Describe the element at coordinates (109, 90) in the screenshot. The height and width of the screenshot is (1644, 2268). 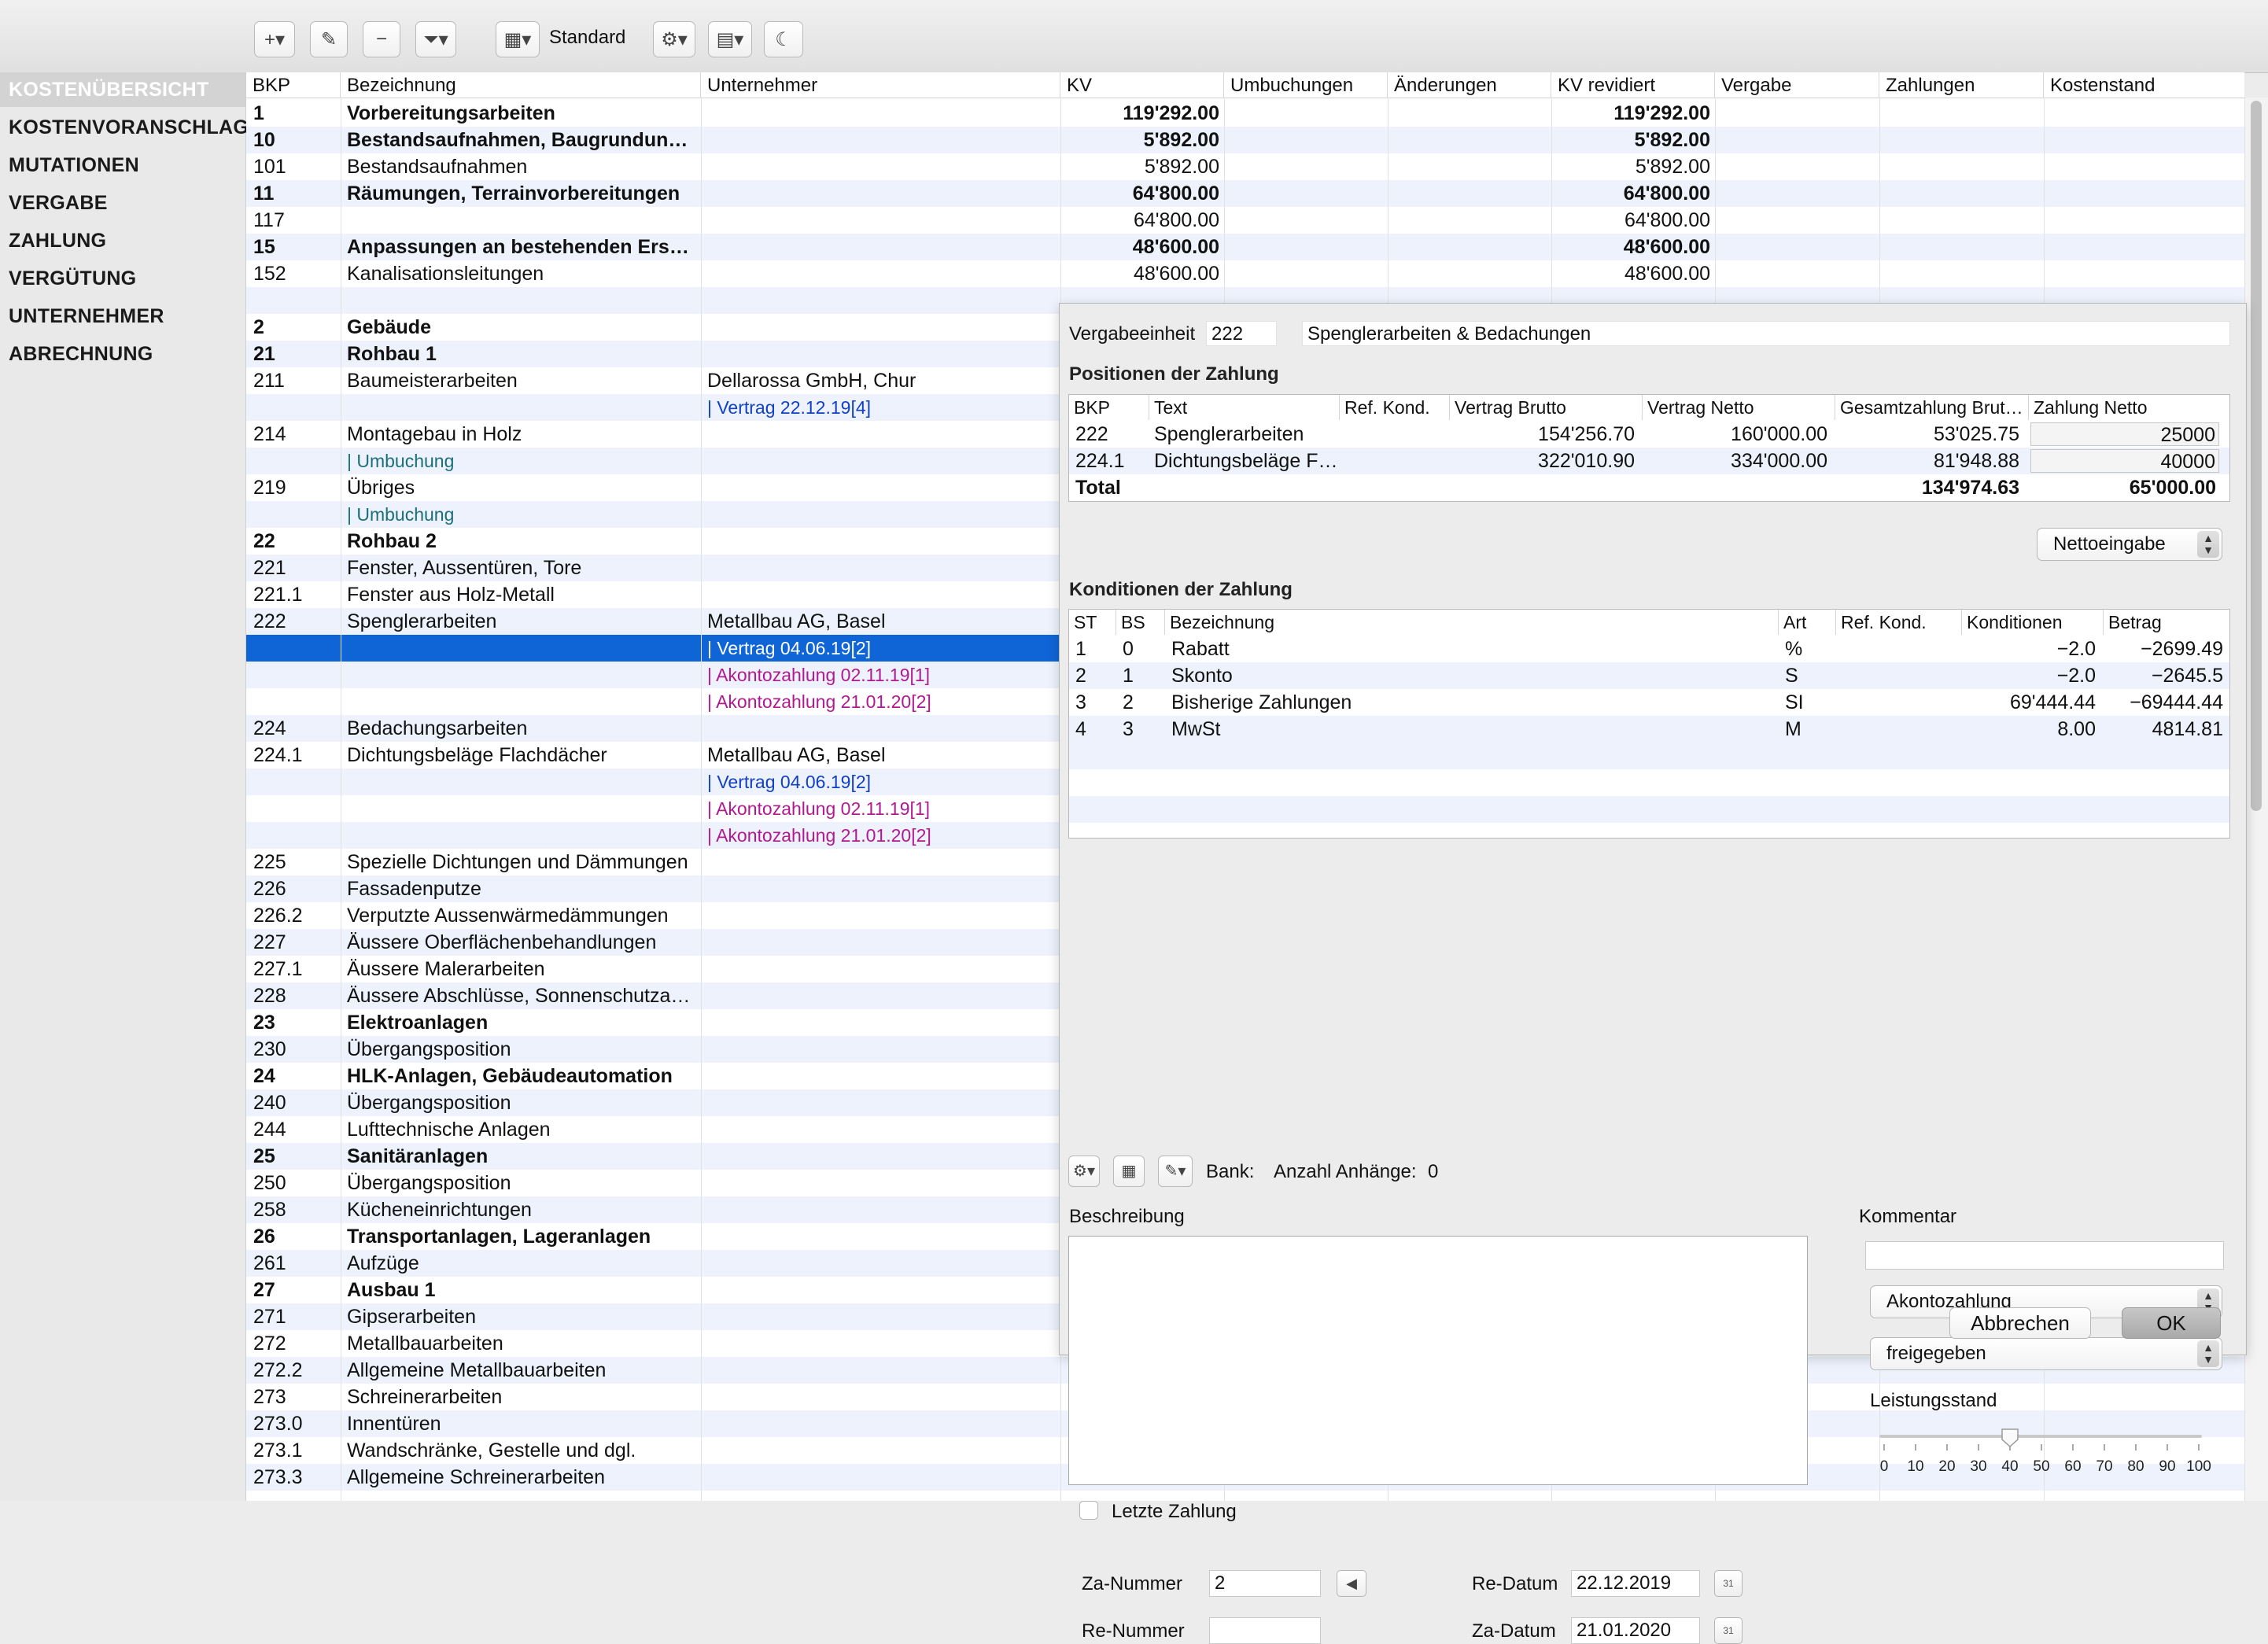
I see `sidebar-item-label: KOSTENÜBERSICHT` at that location.